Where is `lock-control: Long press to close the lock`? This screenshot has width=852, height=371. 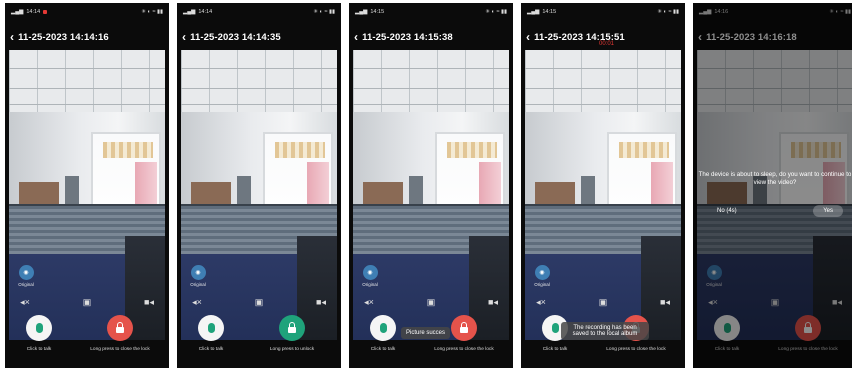
lock-control: Long press to close the lock is located at coordinates (120, 333).